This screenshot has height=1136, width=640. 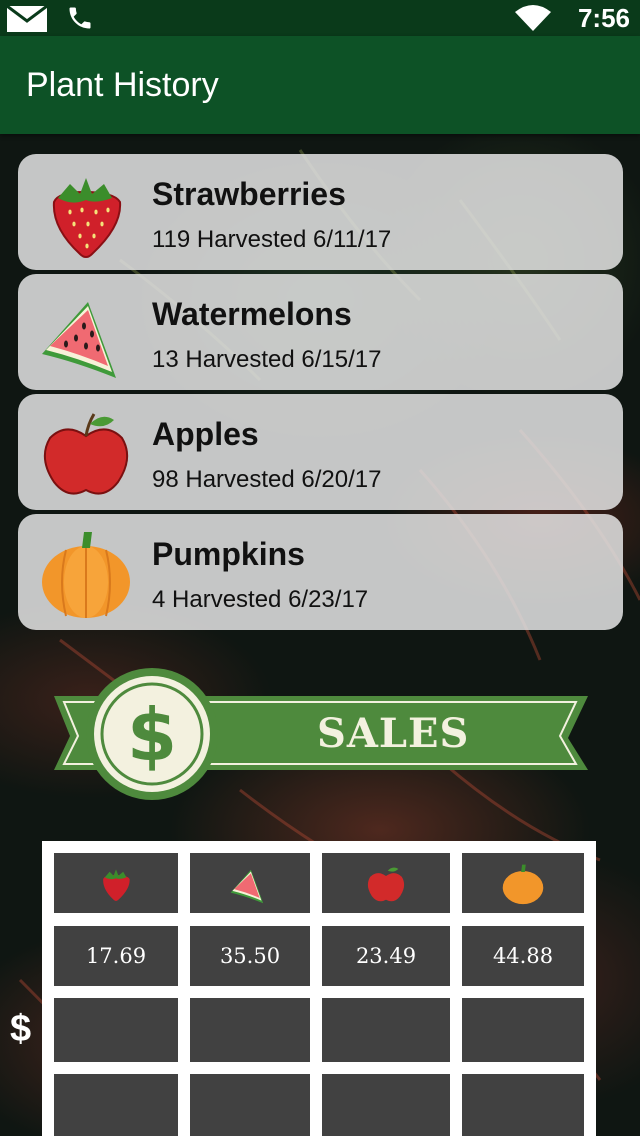 I want to click on plant-card-strawberries: Strawberries 119 Harvested 6/11/17, so click(x=320, y=212).